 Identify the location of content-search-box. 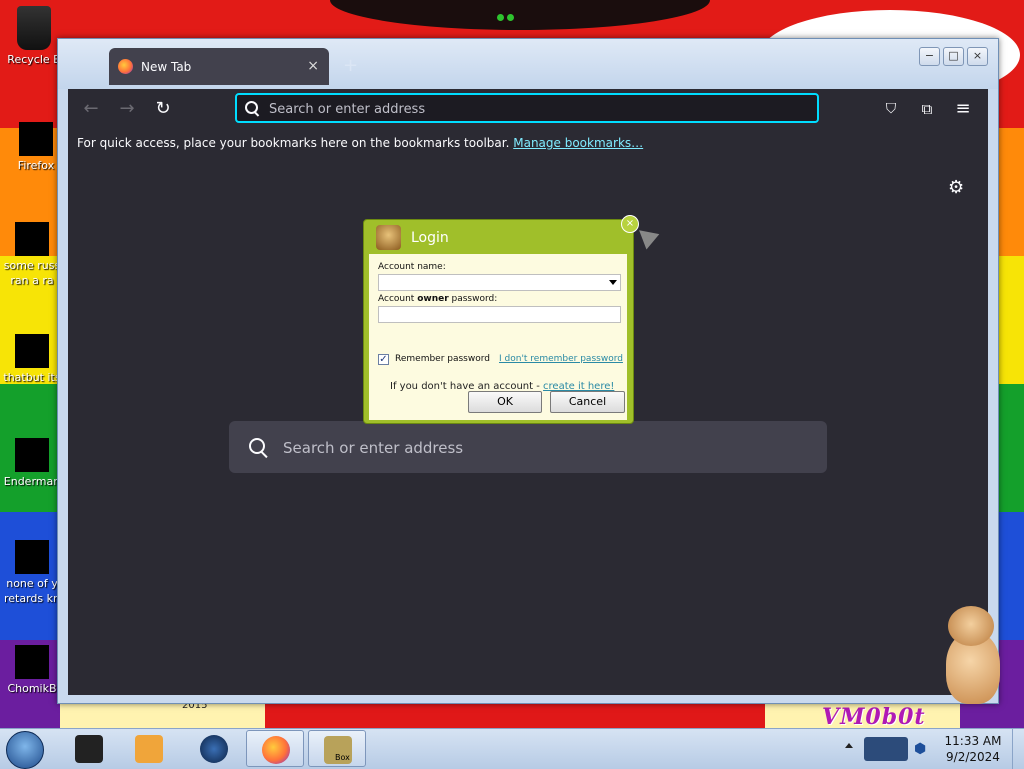
(528, 447).